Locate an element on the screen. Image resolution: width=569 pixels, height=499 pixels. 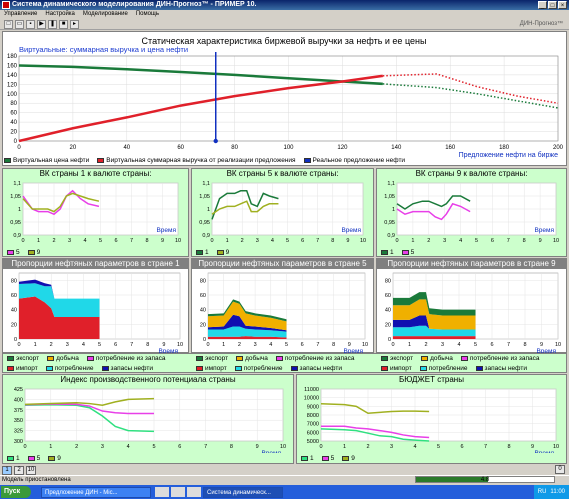
menu-help: Помощь is located at coordinates (147, 14).